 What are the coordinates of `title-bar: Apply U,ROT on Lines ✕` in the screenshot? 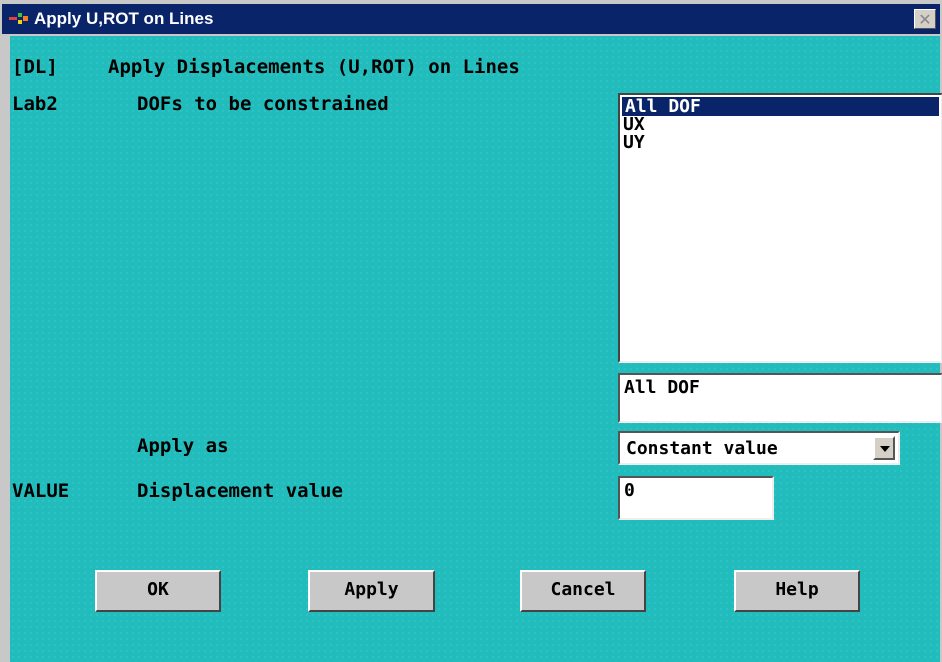 It's located at (471, 19).